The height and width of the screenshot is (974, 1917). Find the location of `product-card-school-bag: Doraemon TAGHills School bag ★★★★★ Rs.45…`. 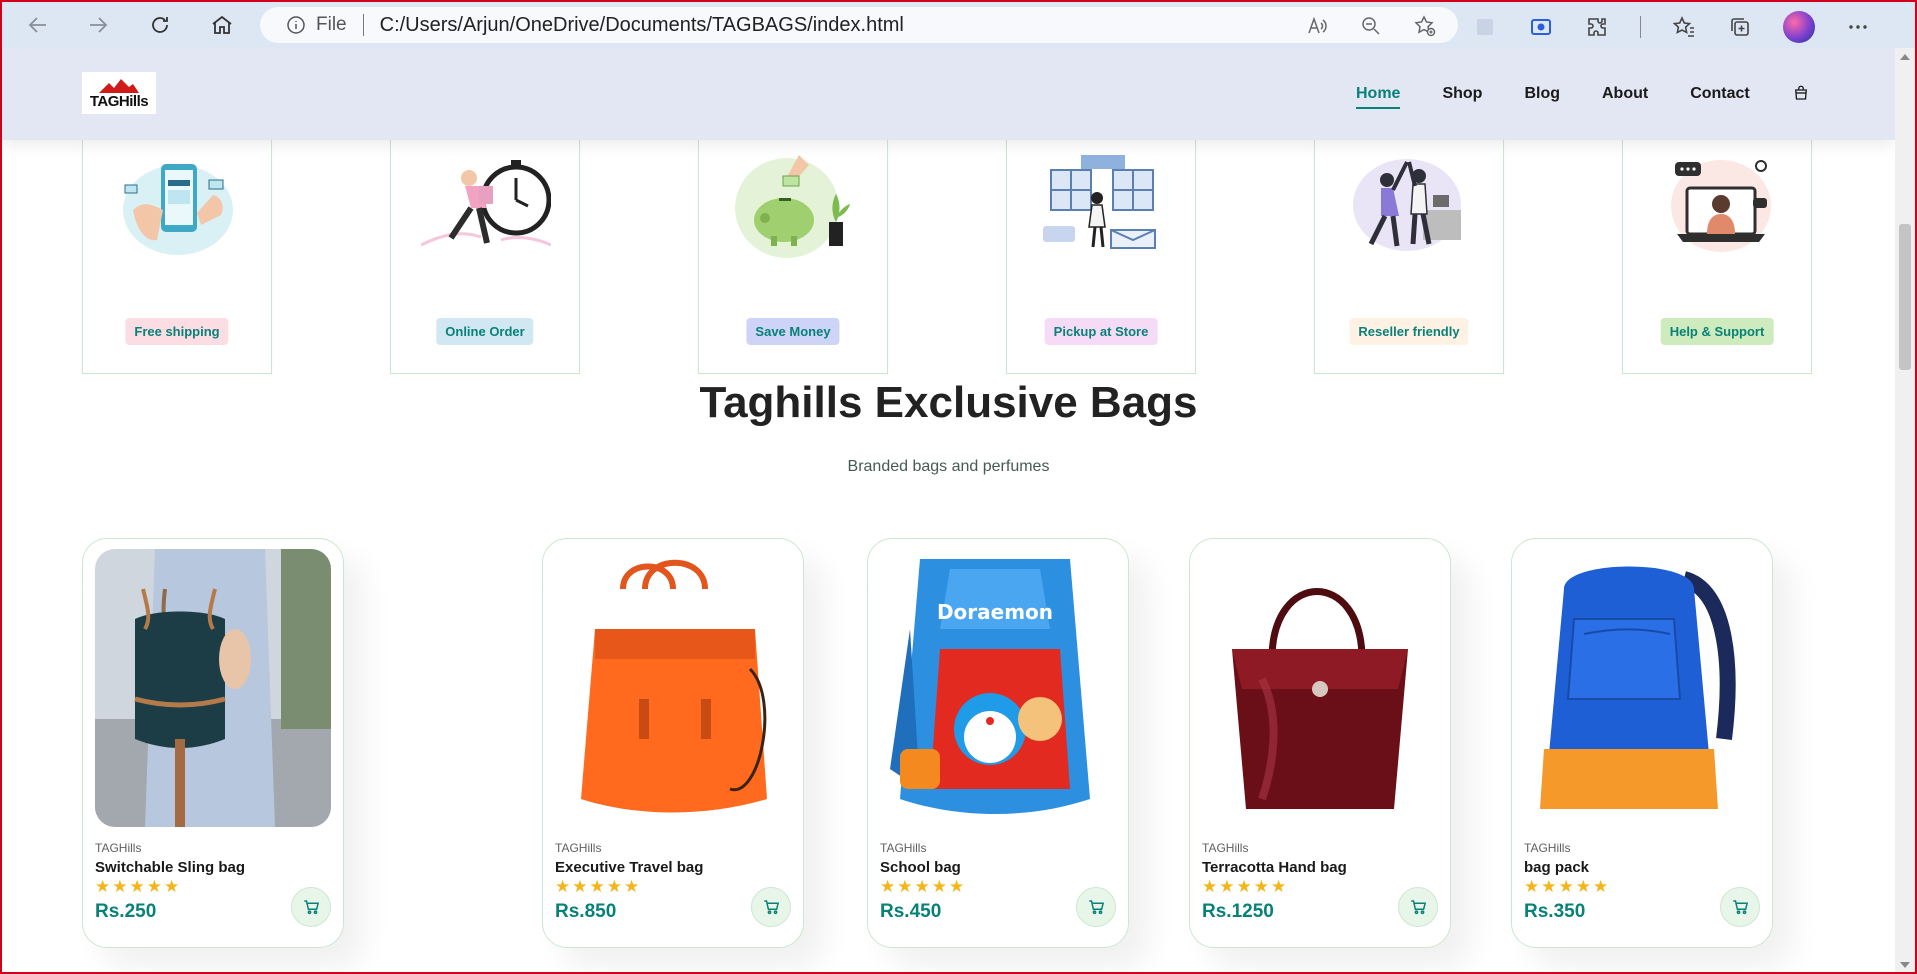

product-card-school-bag: Doraemon TAGHills School bag ★★★★★ Rs.45… is located at coordinates (998, 743).